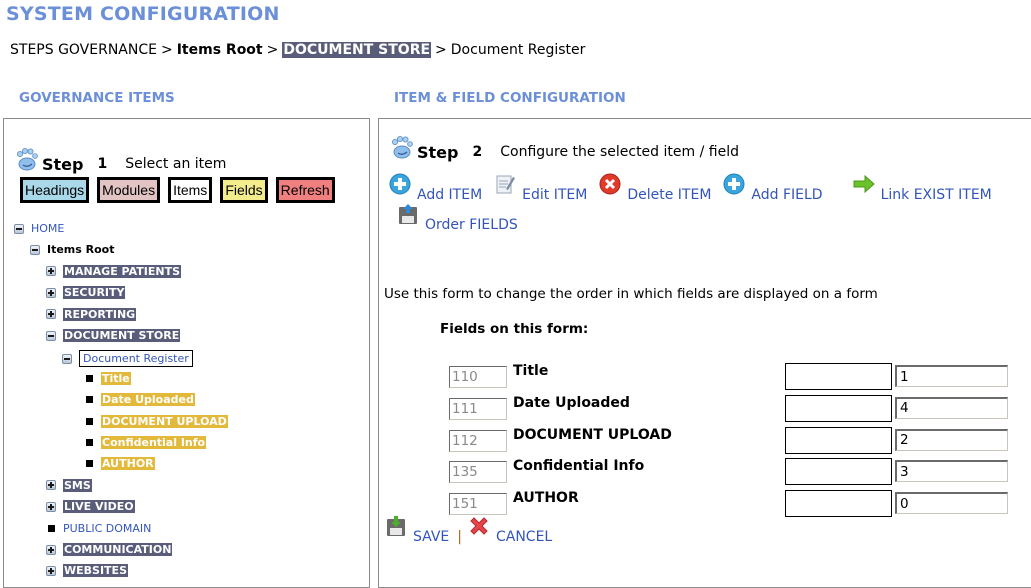  I want to click on tree-node: MANAGE PATIENTS, so click(114, 271).